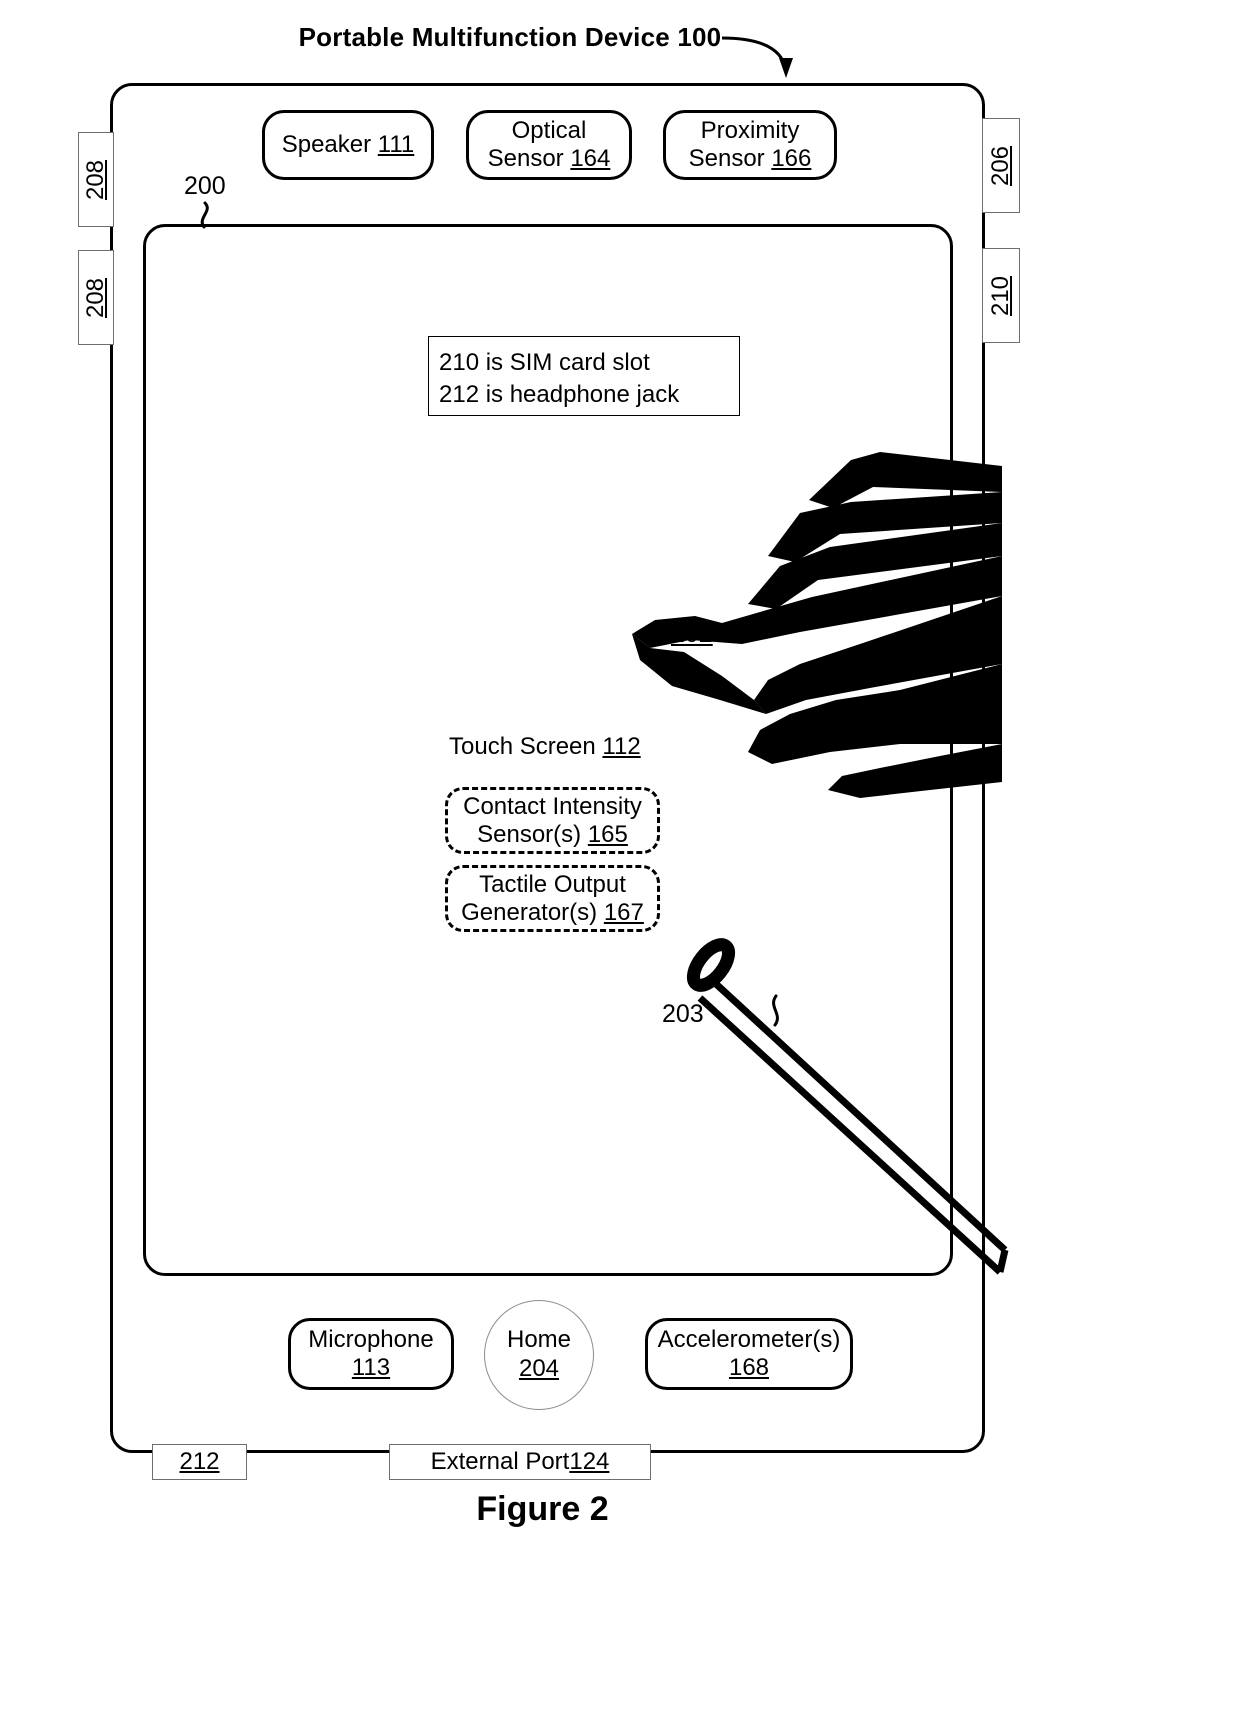 This screenshot has width=1240, height=1710. I want to click on touch-screen-label: Touch Screen 112, so click(545, 747).